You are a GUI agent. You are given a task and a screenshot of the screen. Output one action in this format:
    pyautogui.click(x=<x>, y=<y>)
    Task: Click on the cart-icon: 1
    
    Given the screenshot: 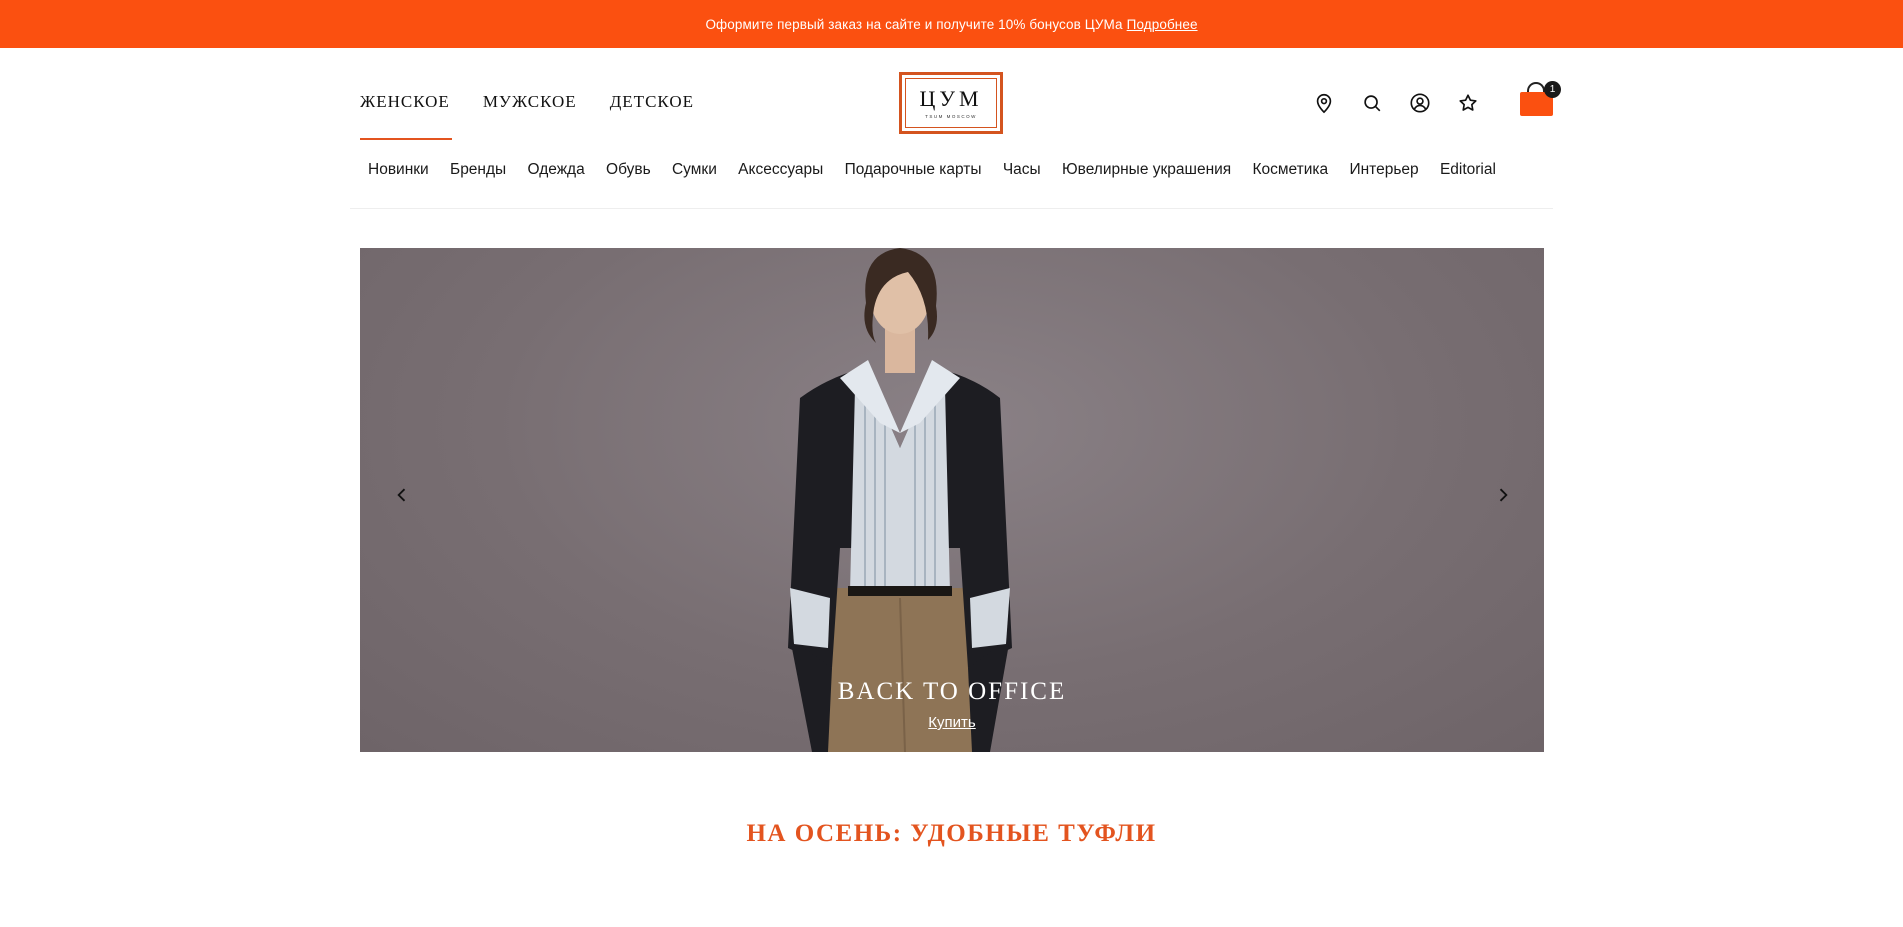 What is the action you would take?
    pyautogui.click(x=1539, y=99)
    